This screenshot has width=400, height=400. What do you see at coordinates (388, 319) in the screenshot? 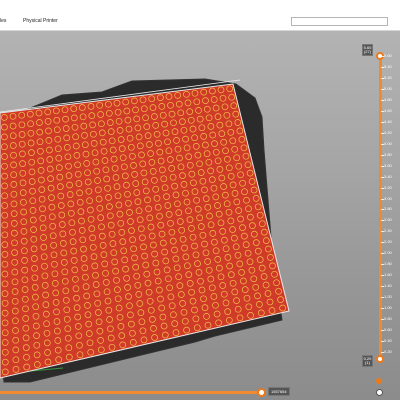
I see `tick-label: 0.80` at bounding box center [388, 319].